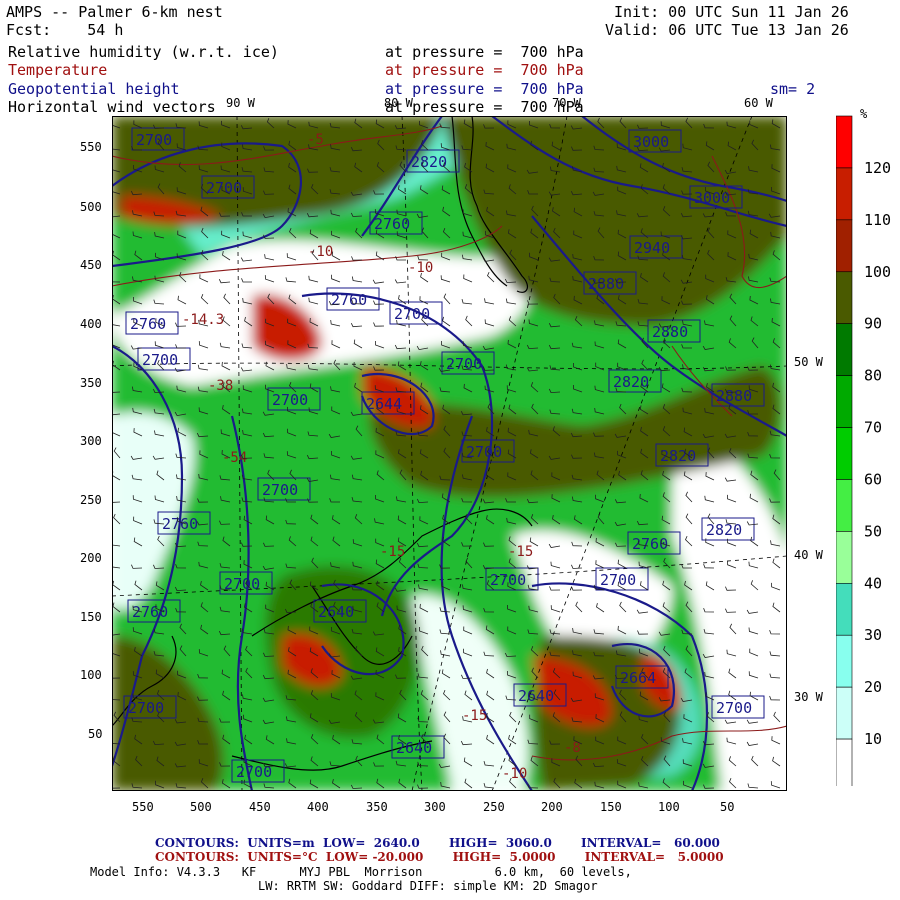 This screenshot has height=900, width=900. I want to click on lon-label: 60 W, so click(758, 103).